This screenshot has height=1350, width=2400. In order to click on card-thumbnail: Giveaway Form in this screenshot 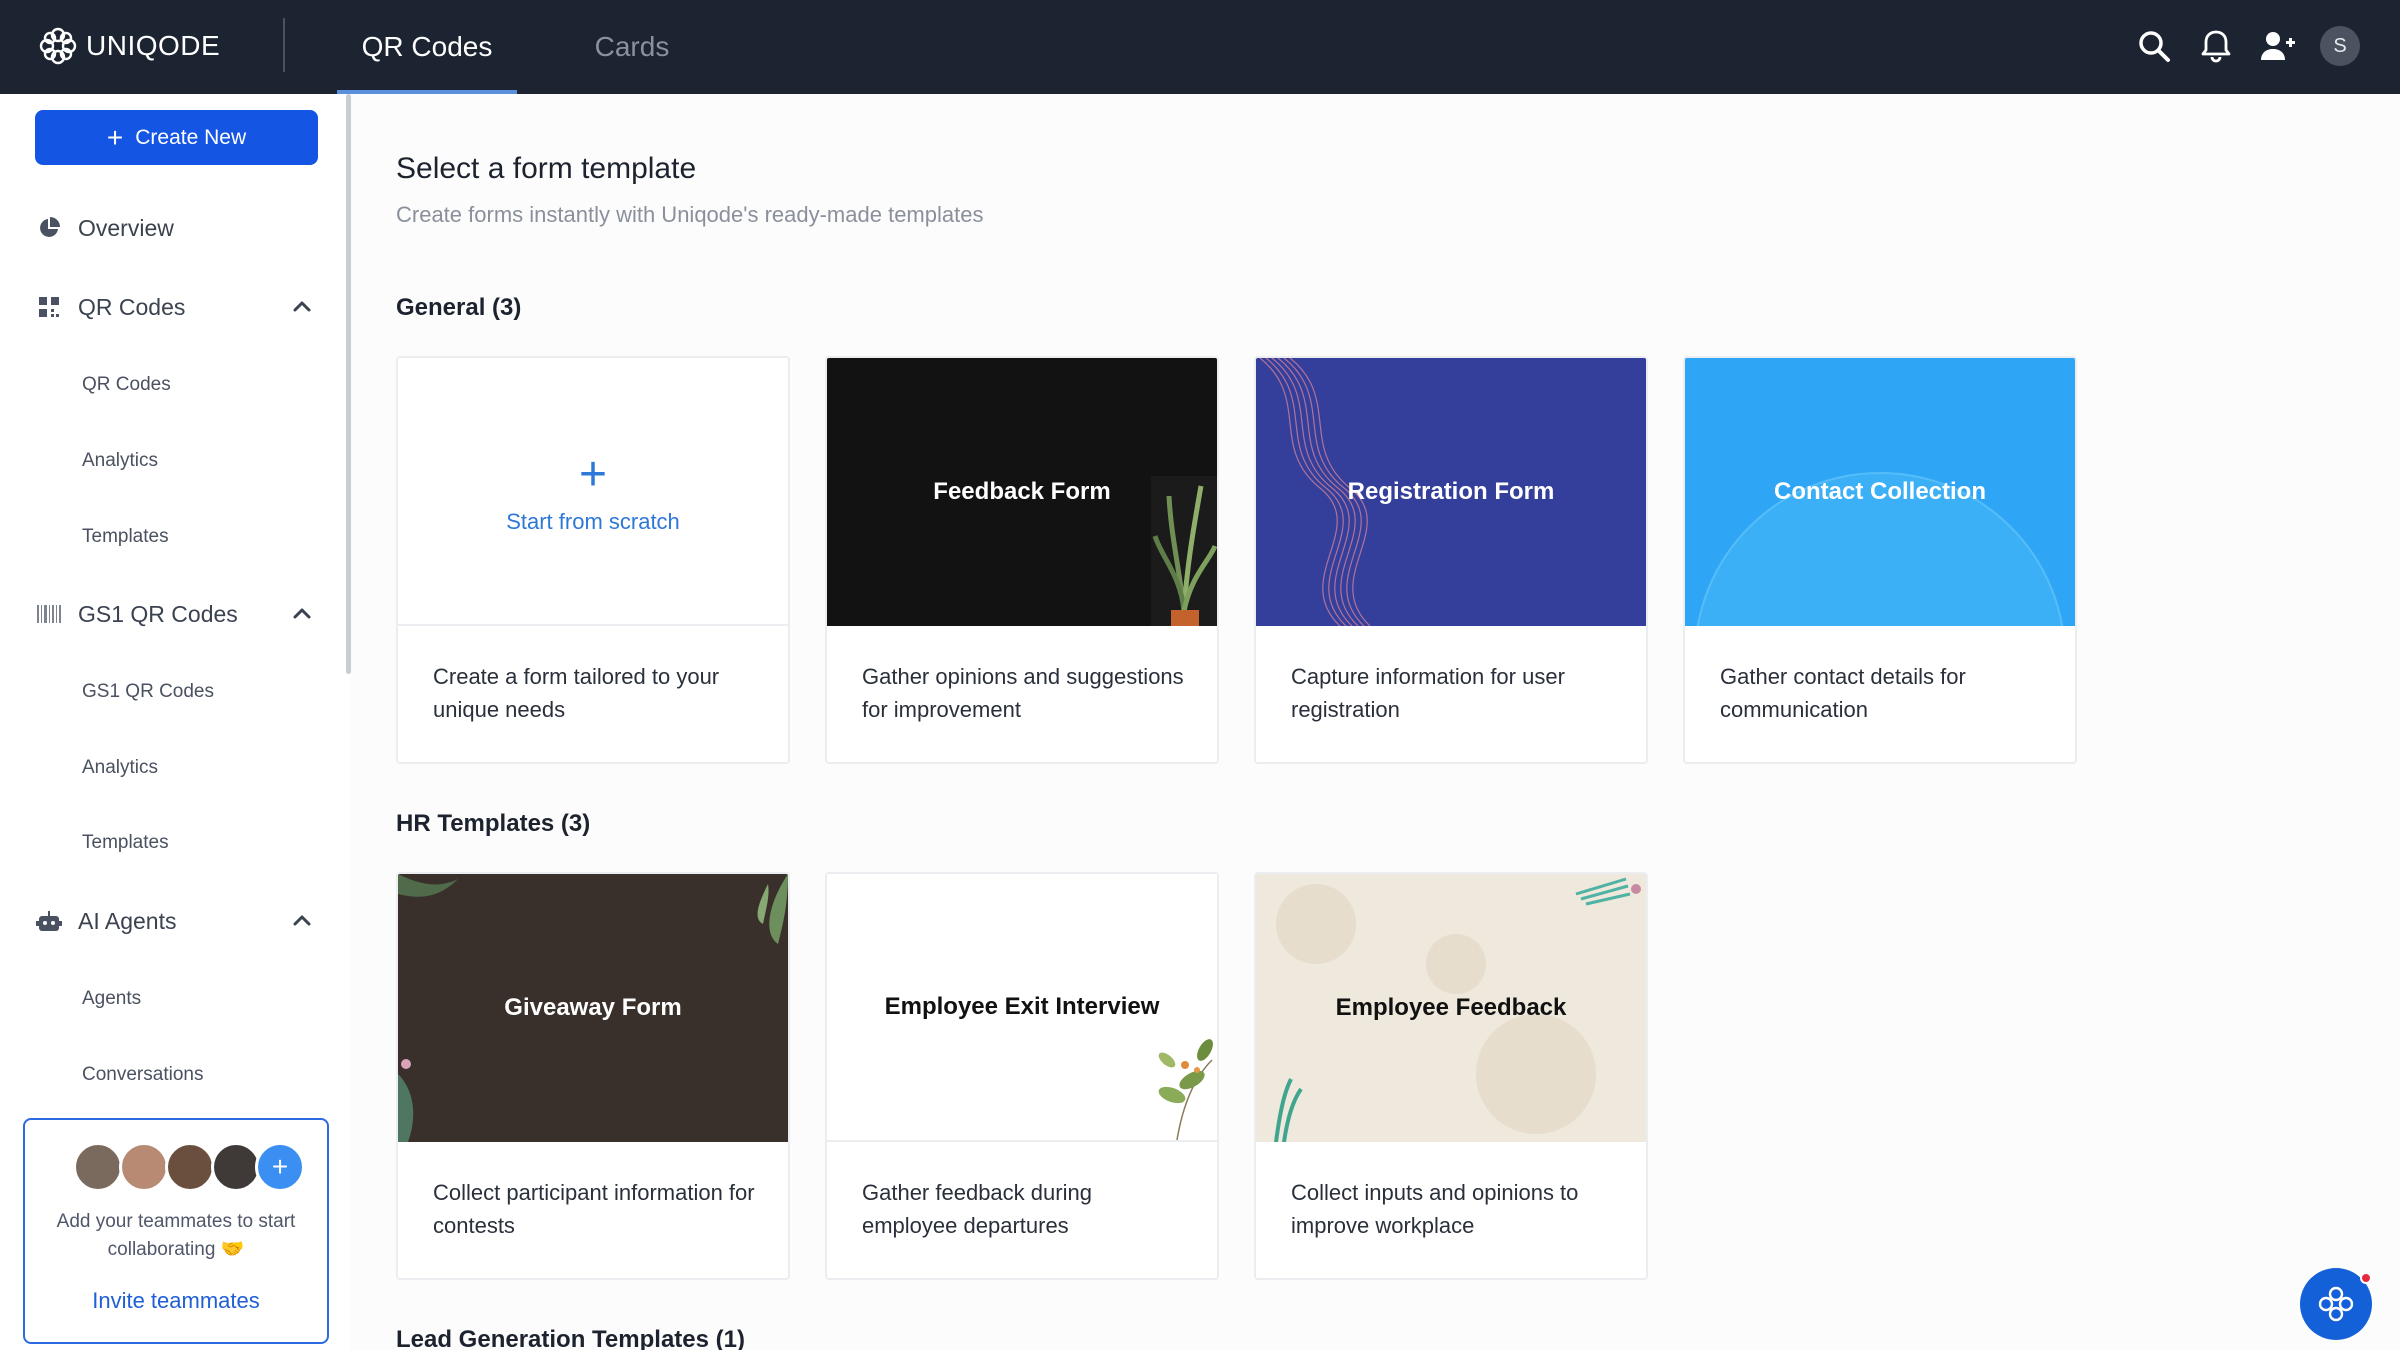, I will do `click(593, 1008)`.